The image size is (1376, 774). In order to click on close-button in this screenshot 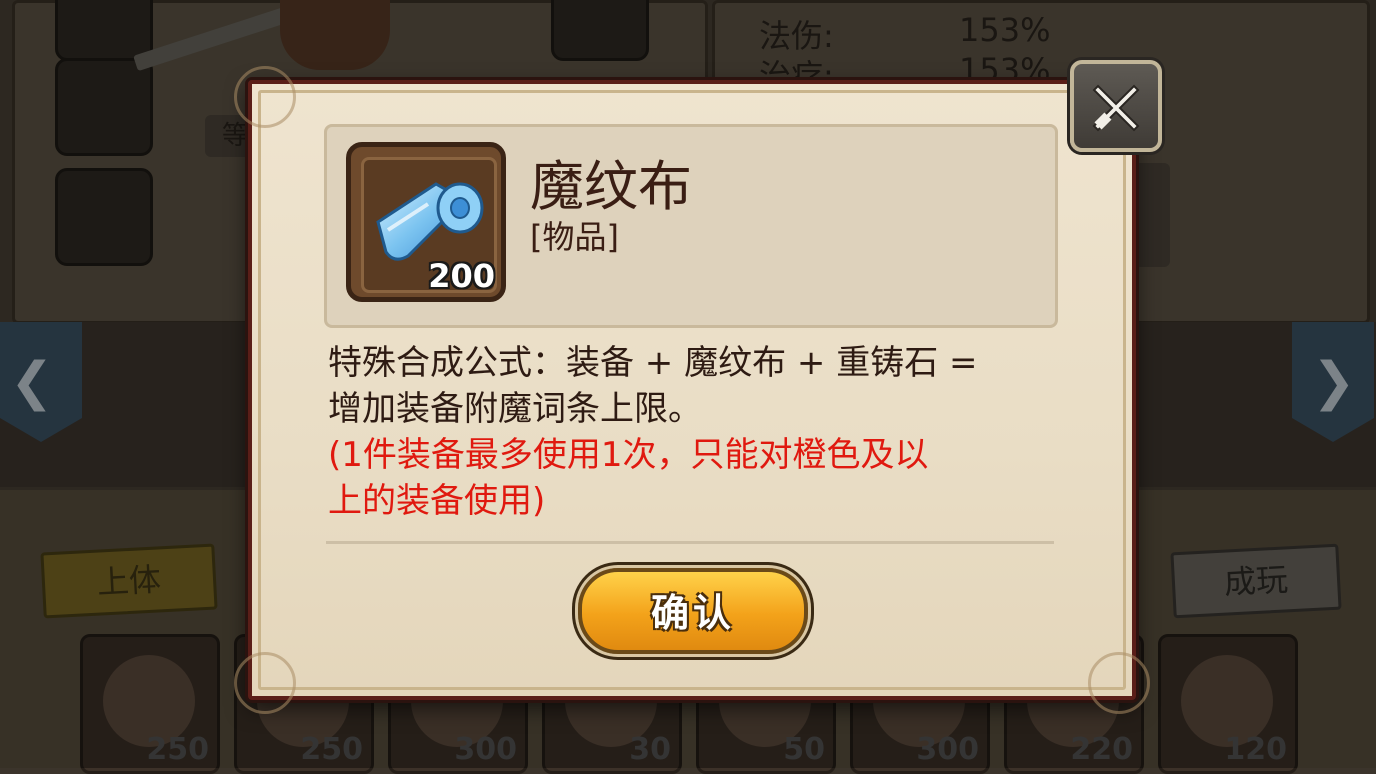, I will do `click(1116, 106)`.